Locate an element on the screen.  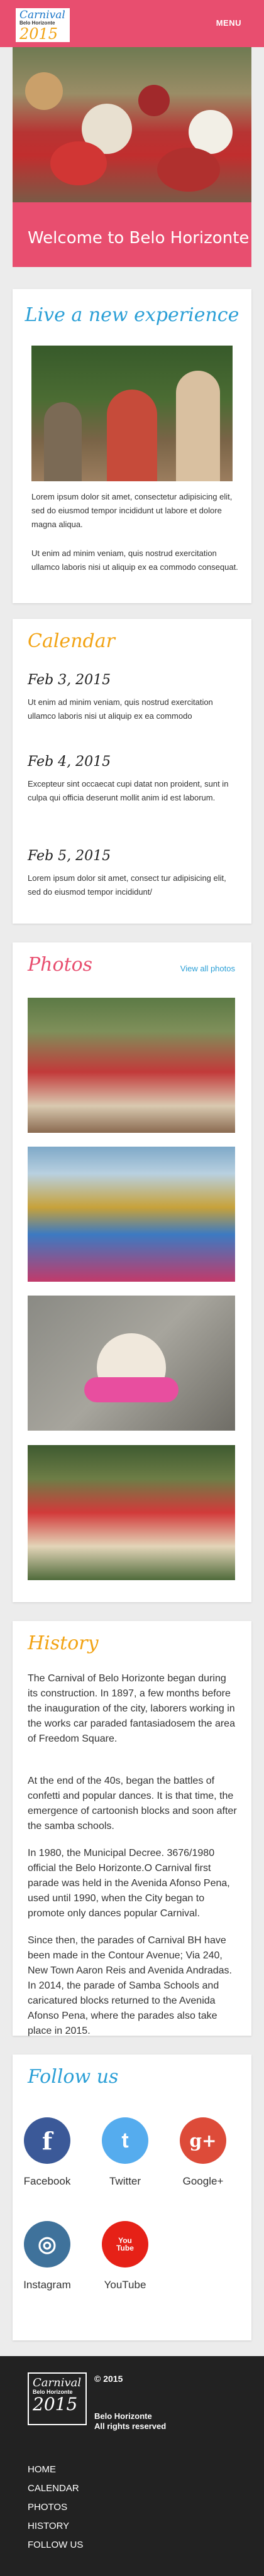
live-photo is located at coordinates (132, 413).